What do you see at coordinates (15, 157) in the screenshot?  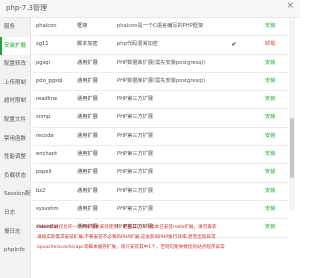 I see `sidebar-item: 性能调整` at bounding box center [15, 157].